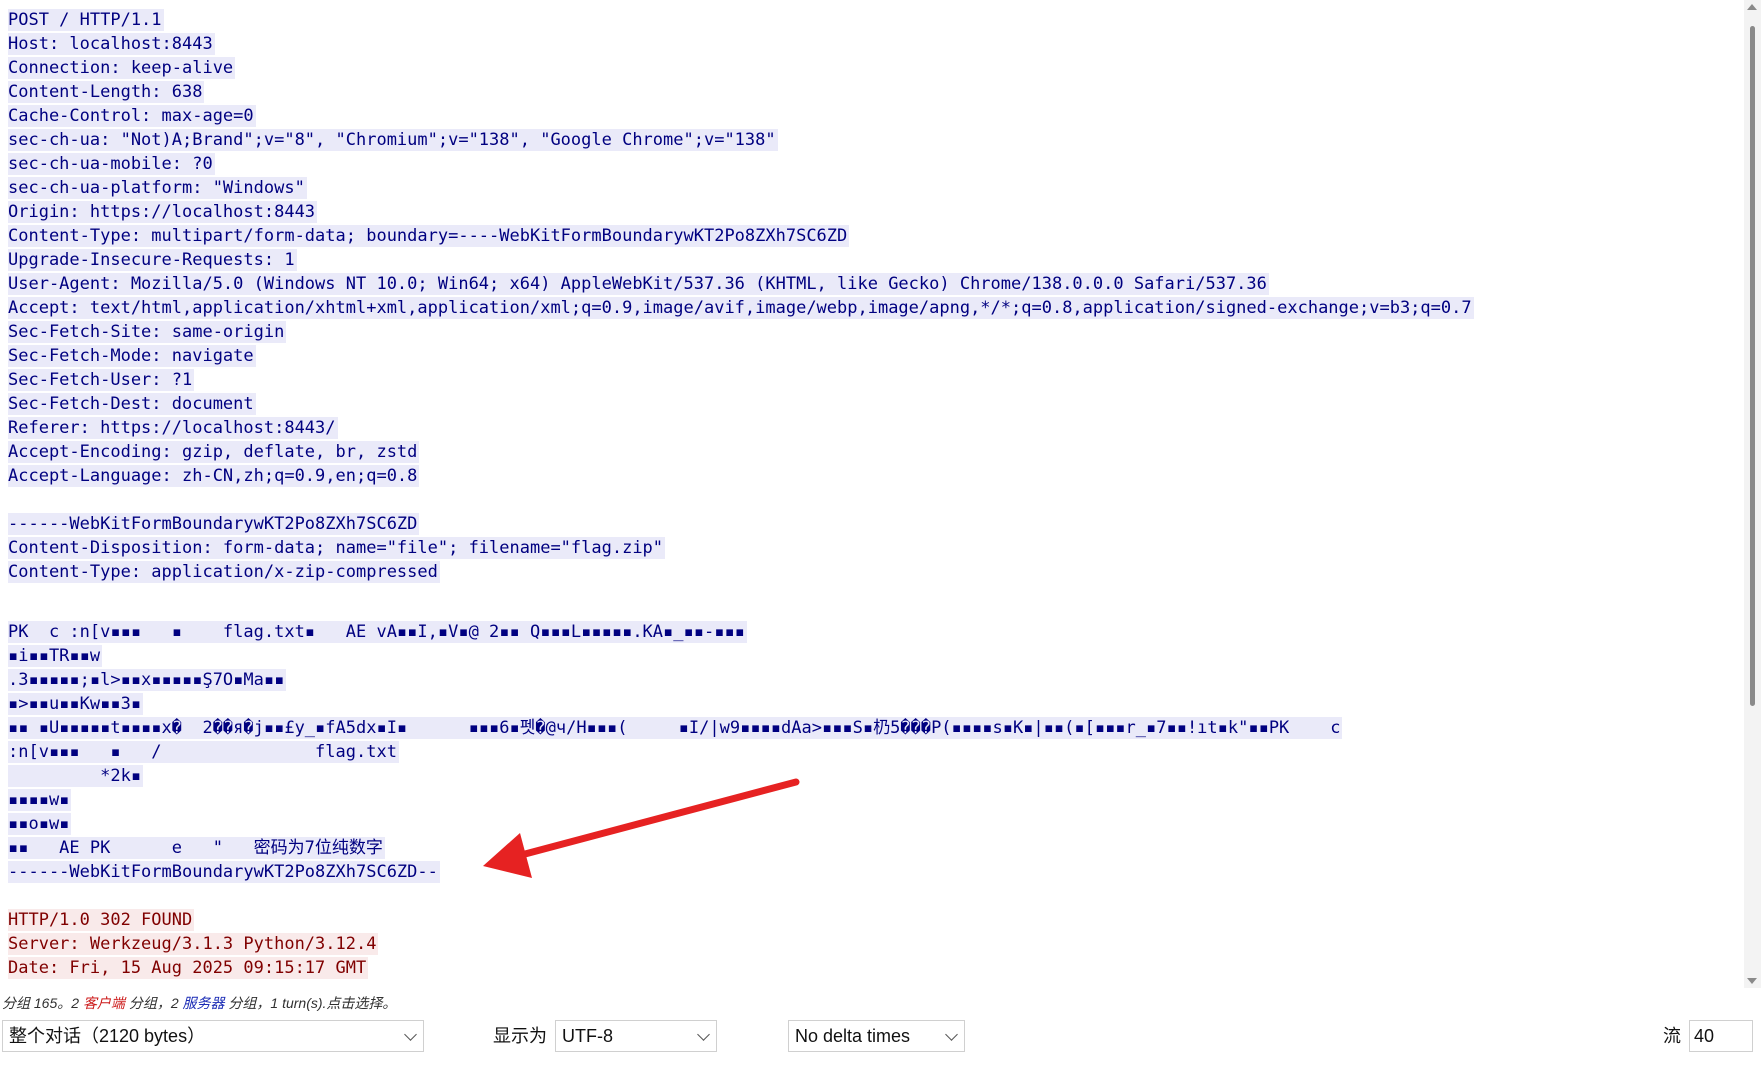 The image size is (1761, 1065). What do you see at coordinates (162, 212) in the screenshot?
I see `request-line: Origin: https://localhost:8443` at bounding box center [162, 212].